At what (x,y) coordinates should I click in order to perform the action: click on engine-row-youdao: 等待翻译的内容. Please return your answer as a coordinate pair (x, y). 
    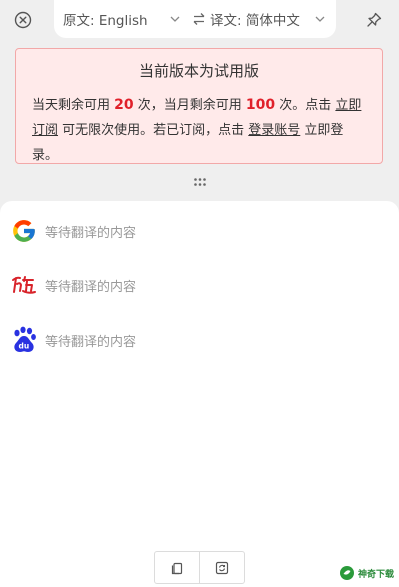
    Looking at the image, I should click on (200, 285).